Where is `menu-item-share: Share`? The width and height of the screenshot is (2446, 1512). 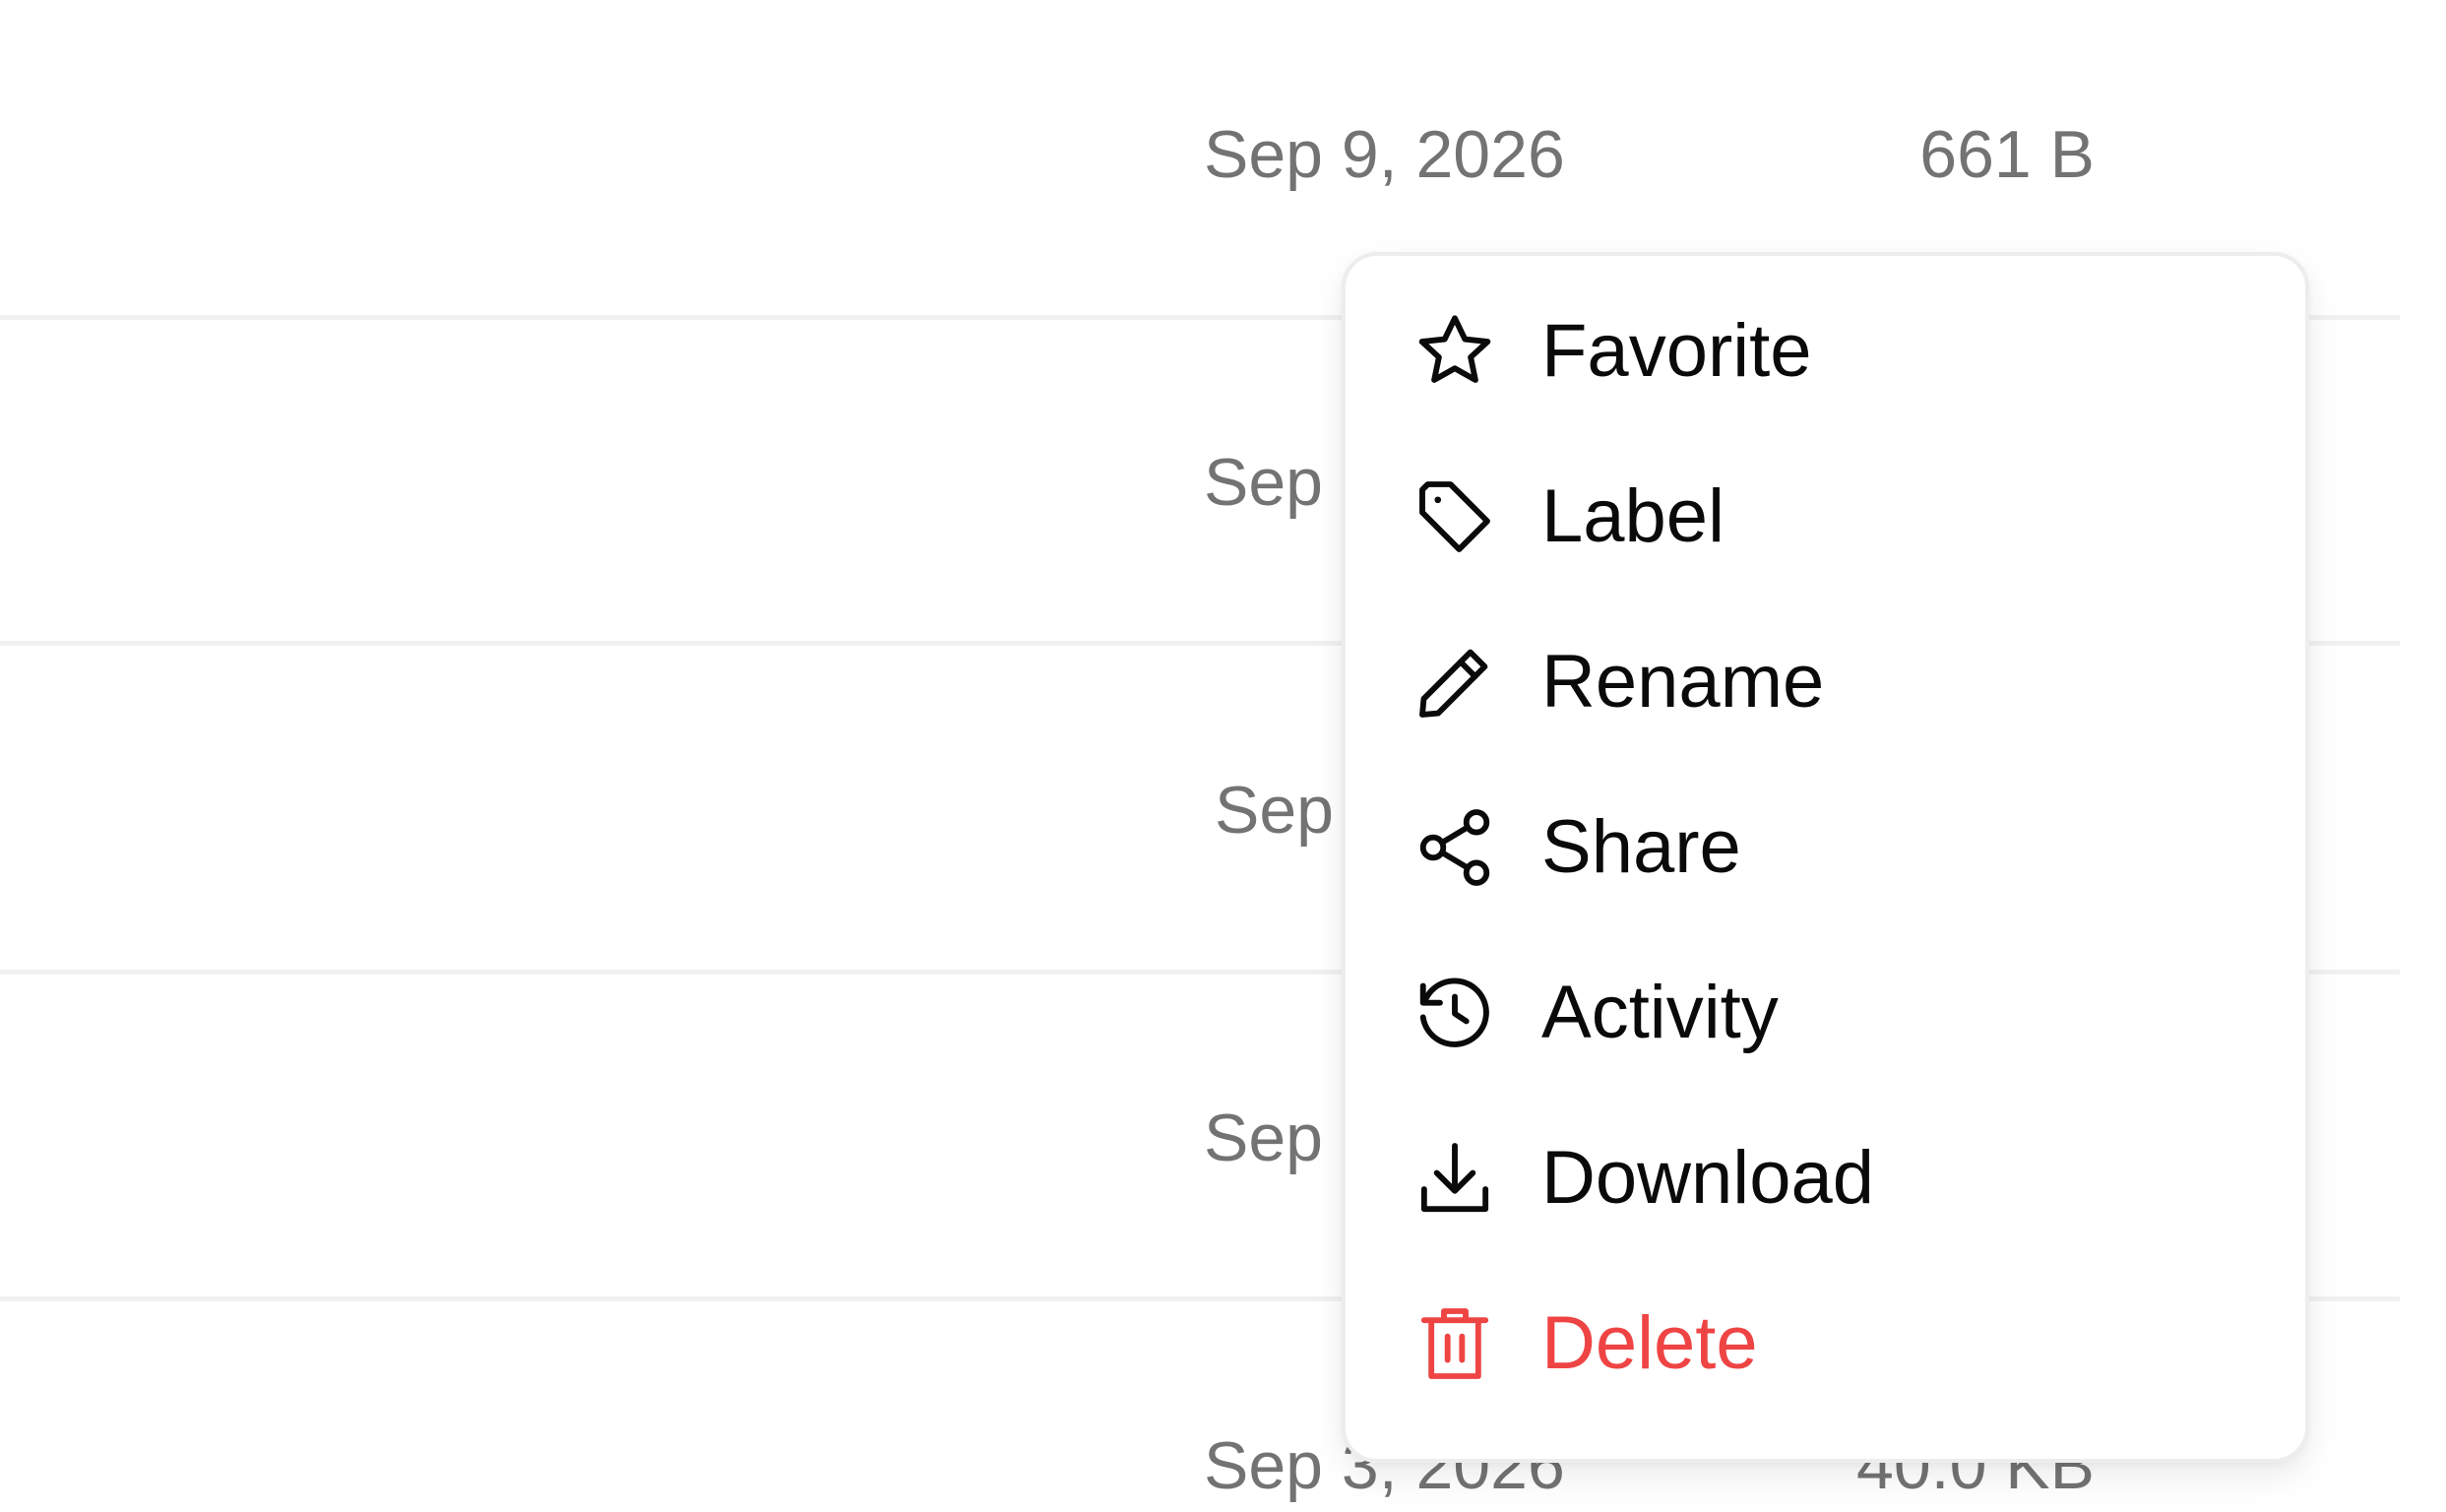 menu-item-share: Share is located at coordinates (1825, 847).